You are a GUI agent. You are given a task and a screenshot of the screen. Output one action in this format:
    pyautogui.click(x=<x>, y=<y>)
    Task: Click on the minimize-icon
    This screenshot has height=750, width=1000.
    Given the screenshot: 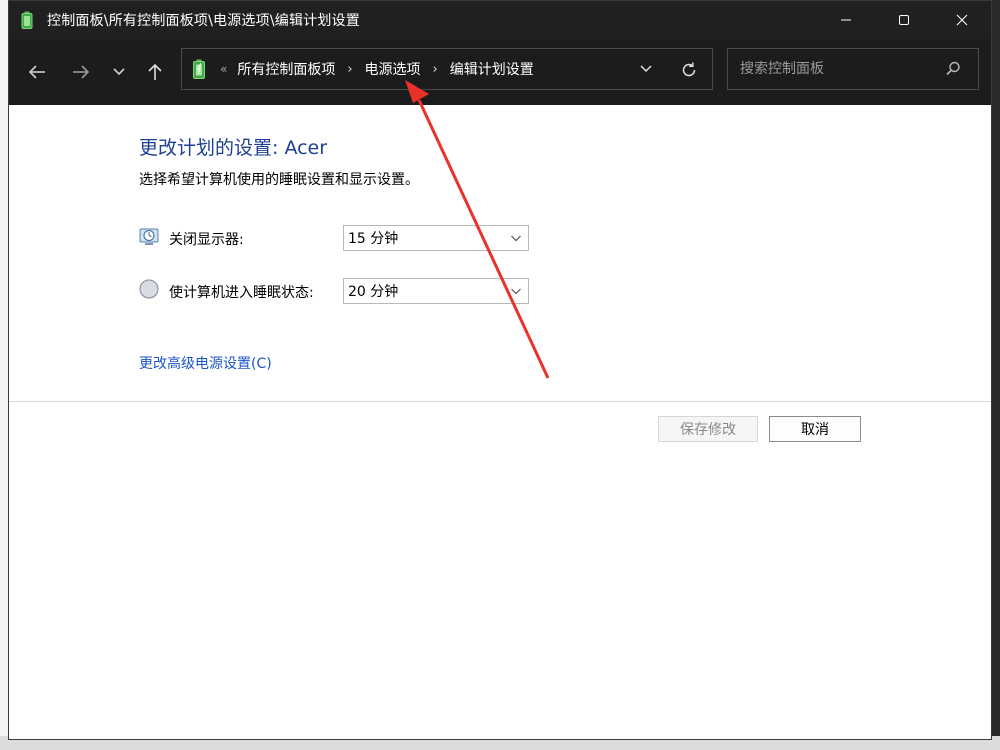 What is the action you would take?
    pyautogui.click(x=846, y=20)
    